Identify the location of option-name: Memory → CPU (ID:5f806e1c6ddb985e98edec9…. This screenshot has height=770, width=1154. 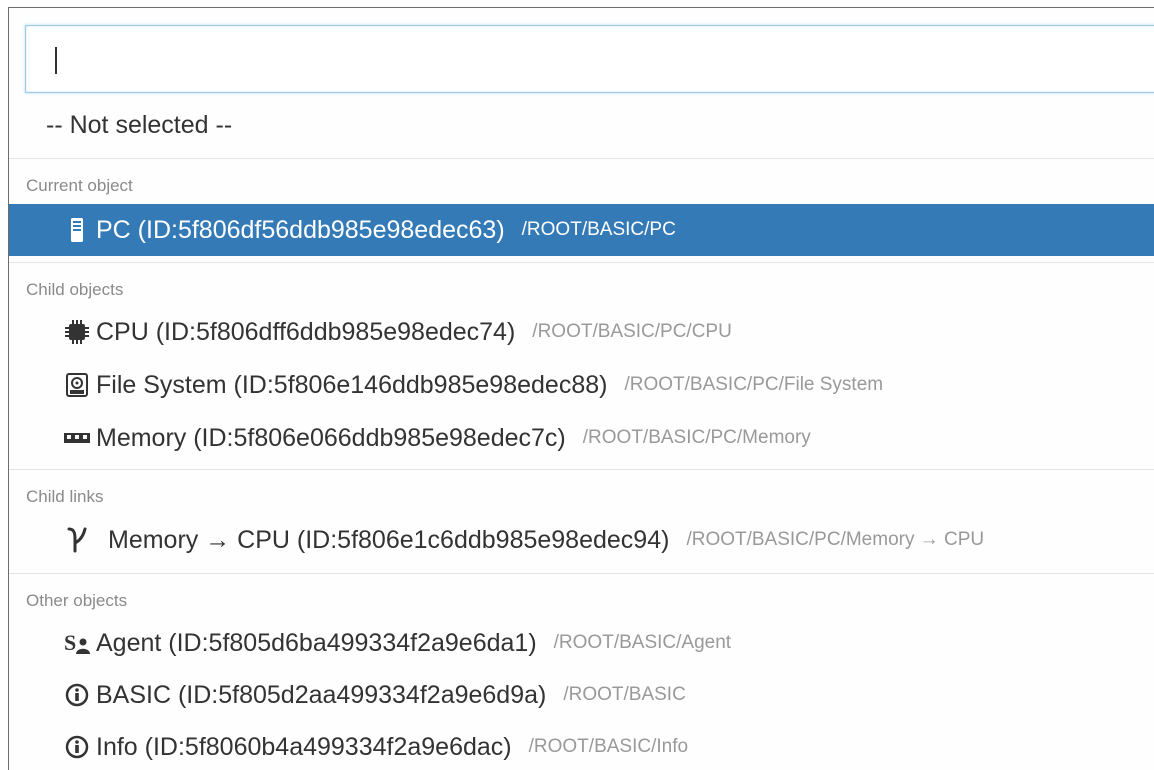
(389, 539).